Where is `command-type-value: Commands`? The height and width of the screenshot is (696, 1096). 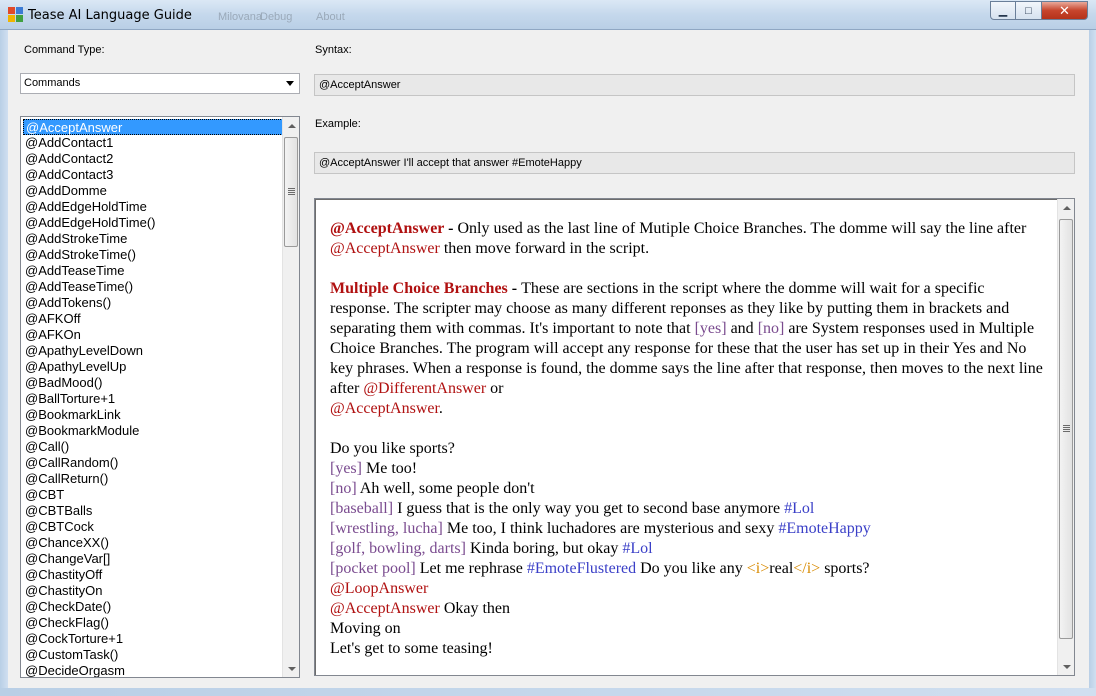
command-type-value: Commands is located at coordinates (52, 83).